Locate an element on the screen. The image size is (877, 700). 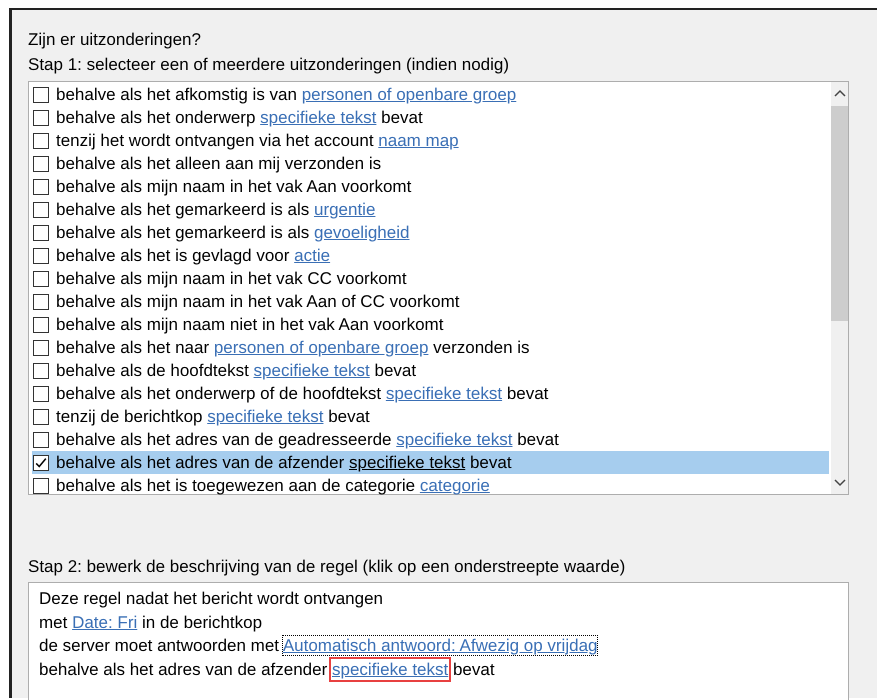
value-link: Automatisch antwoord: Afwezig op vrijdag is located at coordinates (440, 645).